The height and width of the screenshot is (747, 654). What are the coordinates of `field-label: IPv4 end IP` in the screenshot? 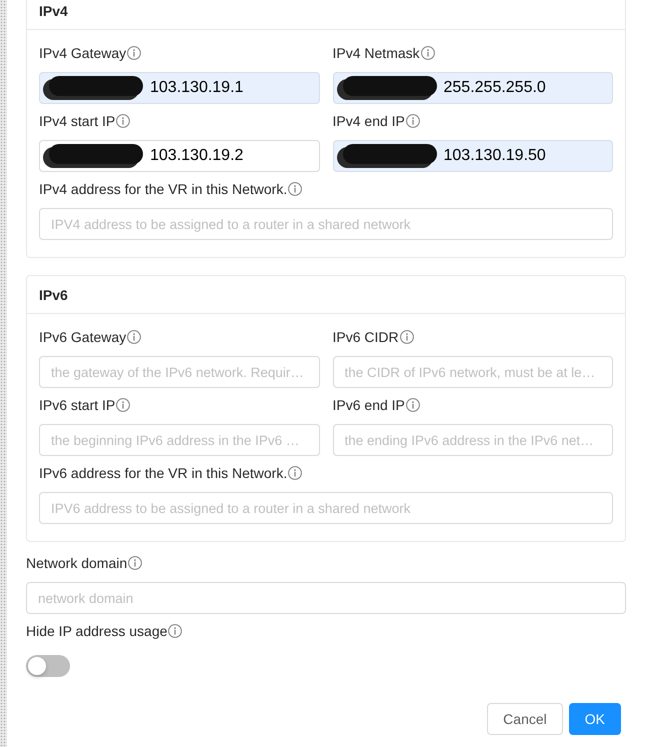 It's located at (368, 121).